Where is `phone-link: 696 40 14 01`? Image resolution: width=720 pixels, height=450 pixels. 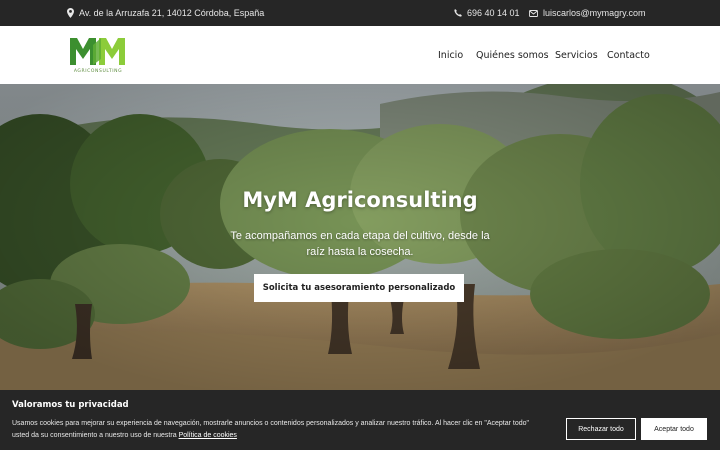 phone-link: 696 40 14 01 is located at coordinates (487, 13).